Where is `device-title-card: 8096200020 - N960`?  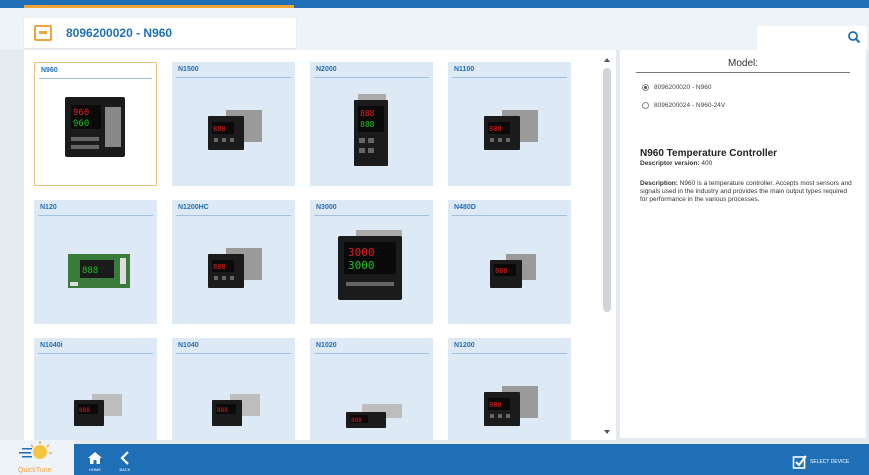
device-title-card: 8096200020 - N960 is located at coordinates (160, 33).